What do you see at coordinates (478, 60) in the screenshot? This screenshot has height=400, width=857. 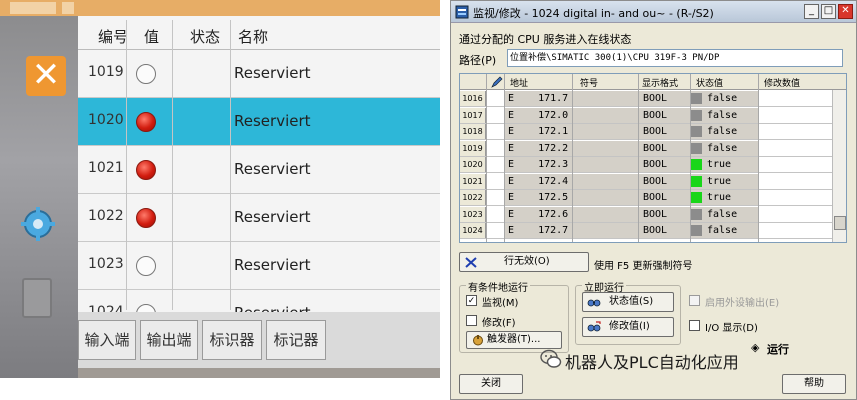 I see `path-label: 路径(P)` at bounding box center [478, 60].